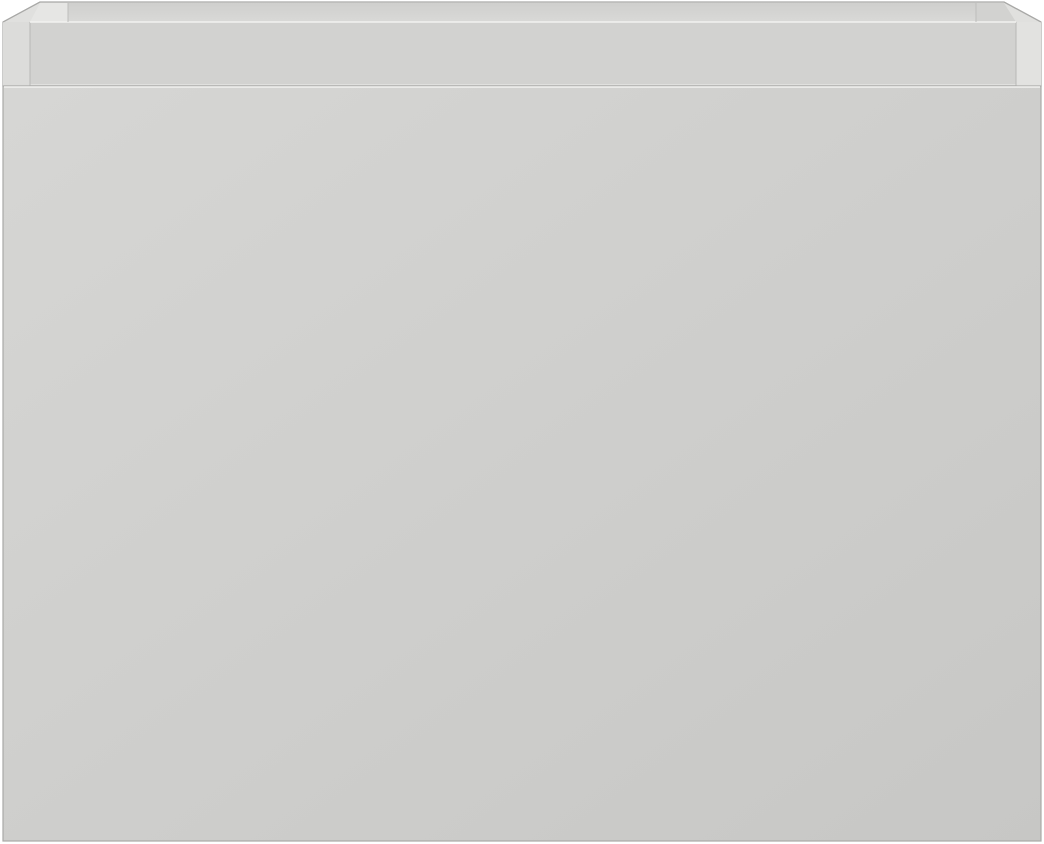 This screenshot has height=844, width=1044. What do you see at coordinates (16, 54) in the screenshot?
I see `left-side-post` at bounding box center [16, 54].